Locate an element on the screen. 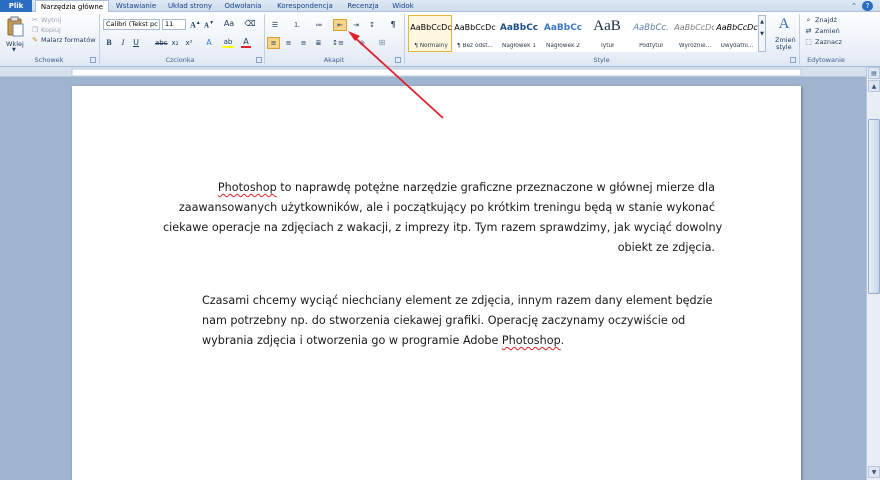  view-ruler-icon: ▤ is located at coordinates (874, 73).